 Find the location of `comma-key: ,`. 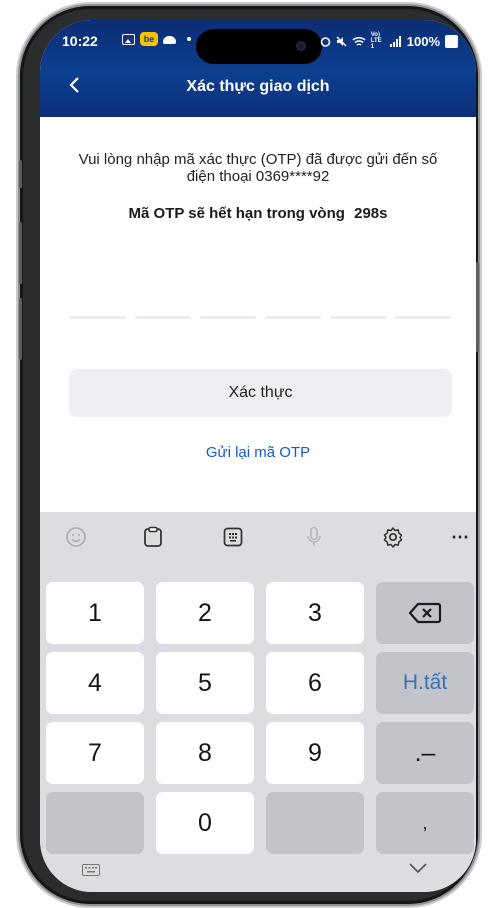

comma-key: , is located at coordinates (425, 823).